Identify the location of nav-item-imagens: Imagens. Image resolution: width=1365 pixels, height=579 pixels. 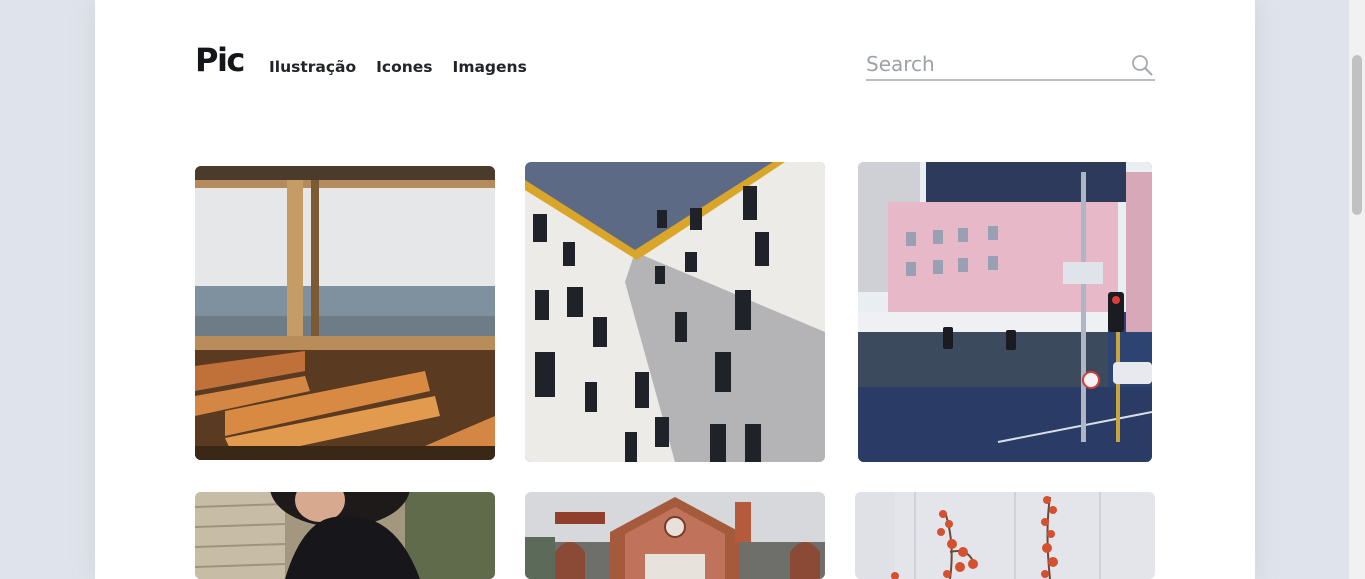
(490, 67).